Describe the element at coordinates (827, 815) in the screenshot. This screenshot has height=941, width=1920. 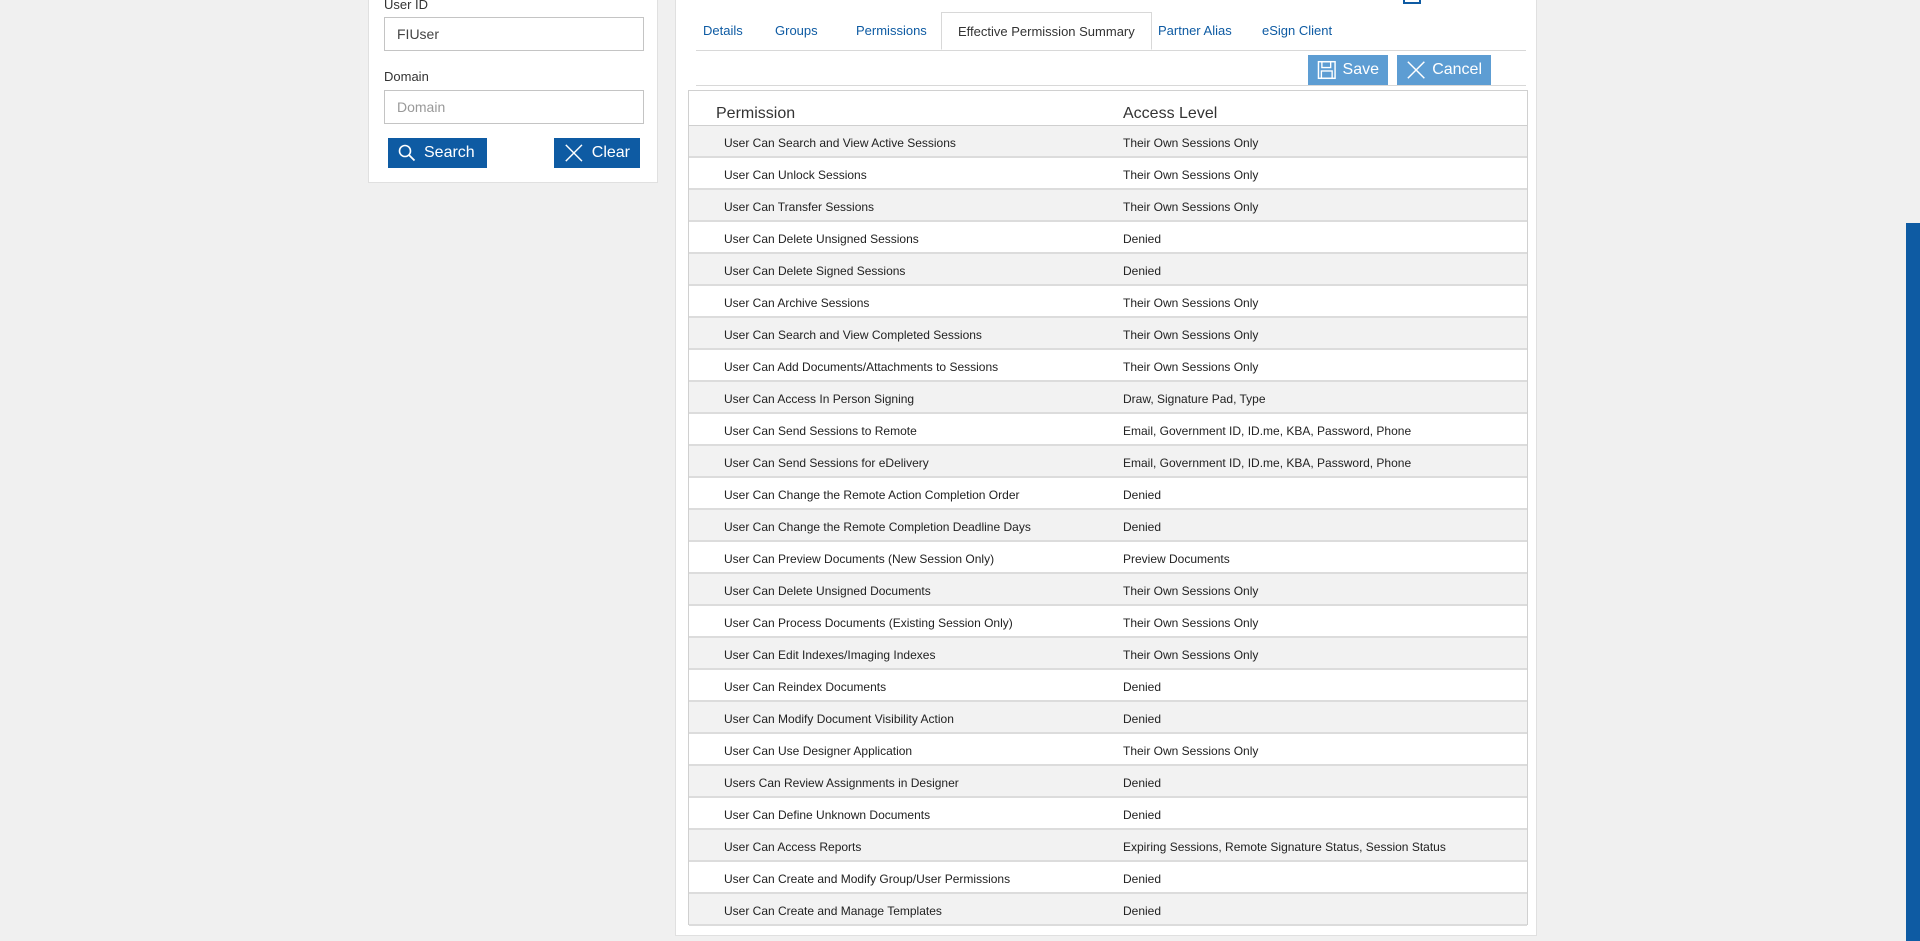
I see `permission-cell: User Can Define Unknown Documents` at that location.